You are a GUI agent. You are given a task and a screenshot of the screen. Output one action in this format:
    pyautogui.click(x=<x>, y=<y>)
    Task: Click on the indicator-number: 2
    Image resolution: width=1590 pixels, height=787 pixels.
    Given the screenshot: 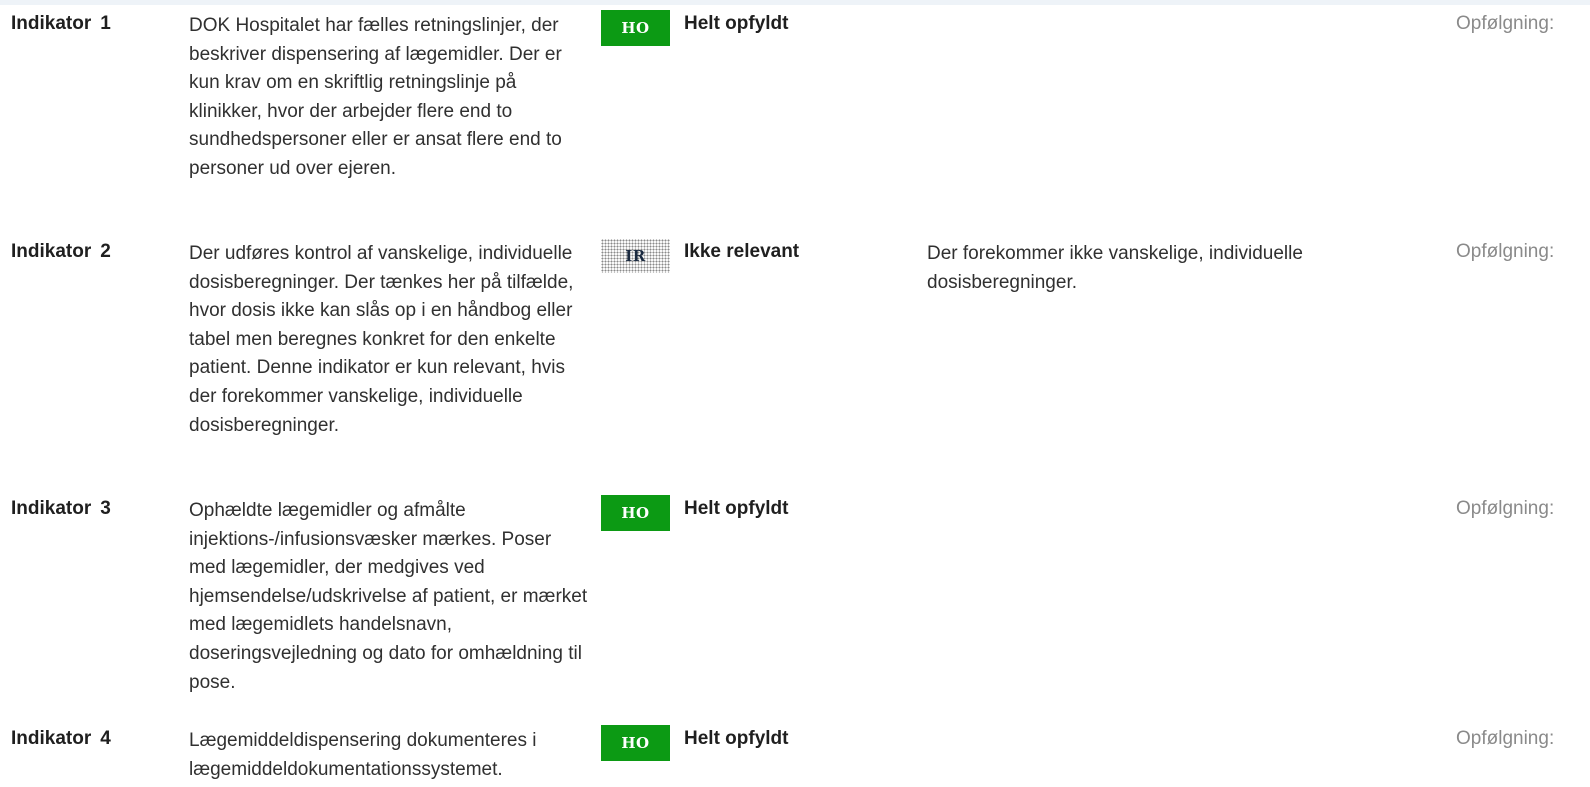 What is the action you would take?
    pyautogui.click(x=105, y=251)
    